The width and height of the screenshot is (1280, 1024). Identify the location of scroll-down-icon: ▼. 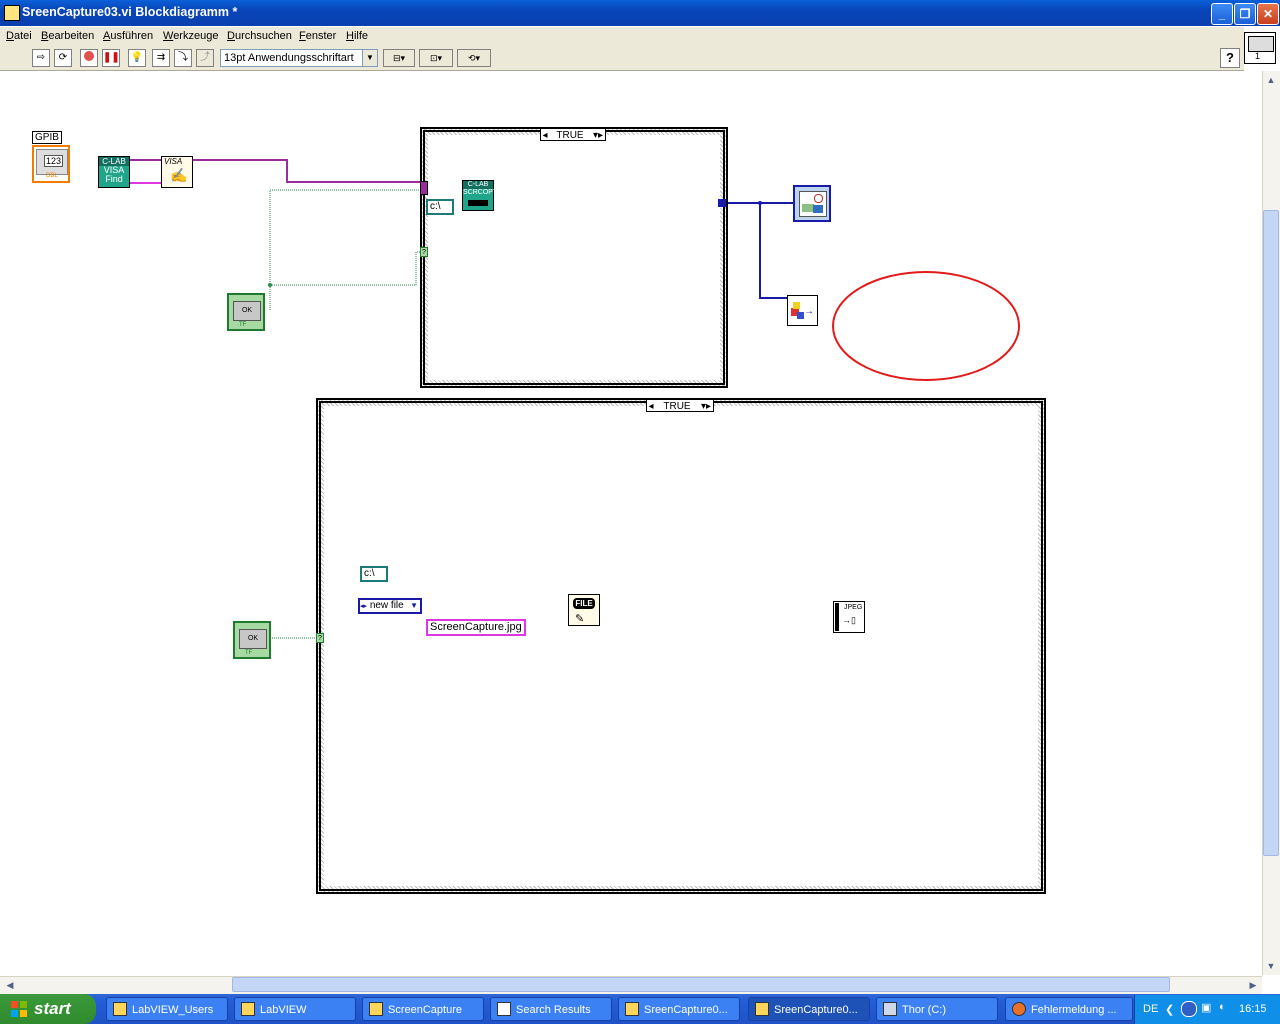
(1271, 966).